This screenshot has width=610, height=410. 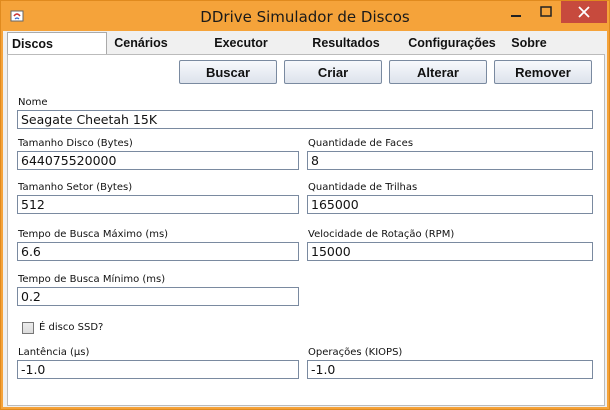 What do you see at coordinates (228, 72) in the screenshot?
I see `search-button: Buscar` at bounding box center [228, 72].